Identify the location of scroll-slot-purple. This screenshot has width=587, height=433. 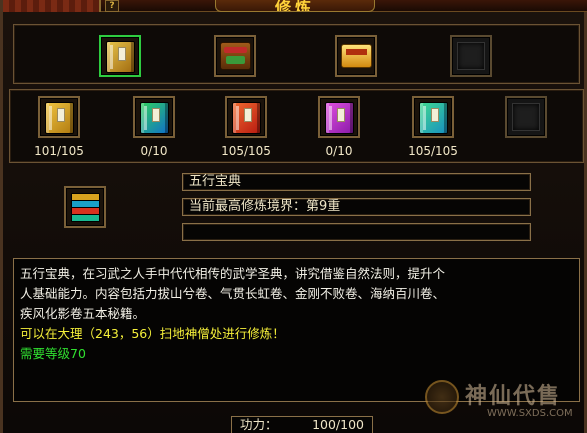
(339, 117).